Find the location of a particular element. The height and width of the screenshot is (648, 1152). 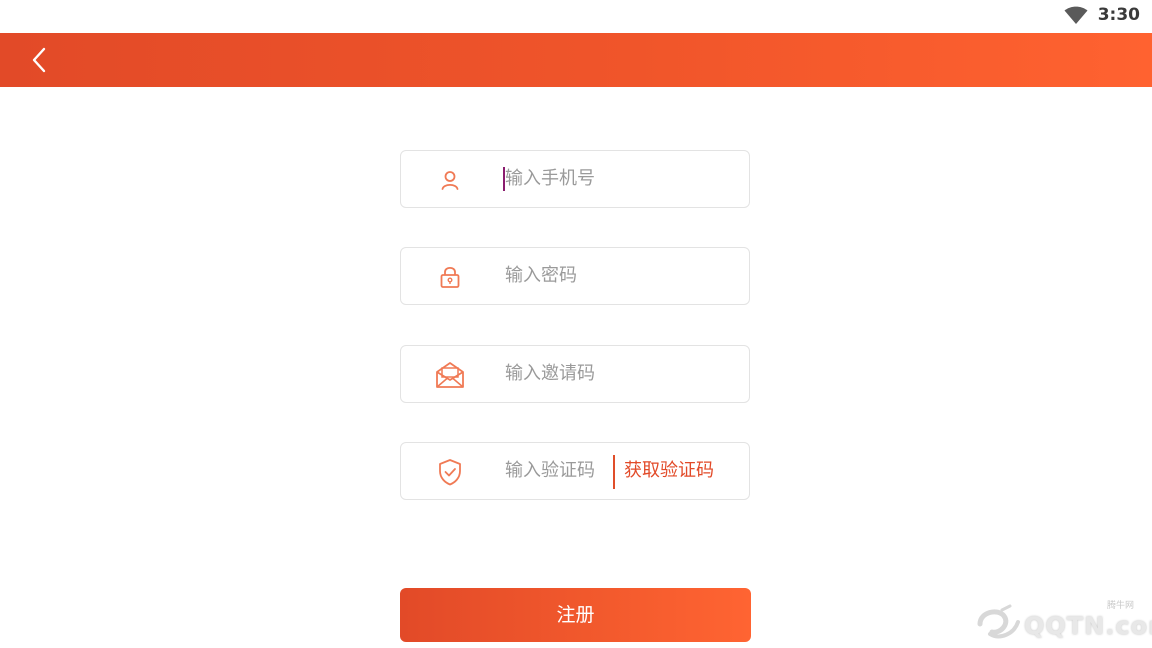

code-divider is located at coordinates (614, 472).